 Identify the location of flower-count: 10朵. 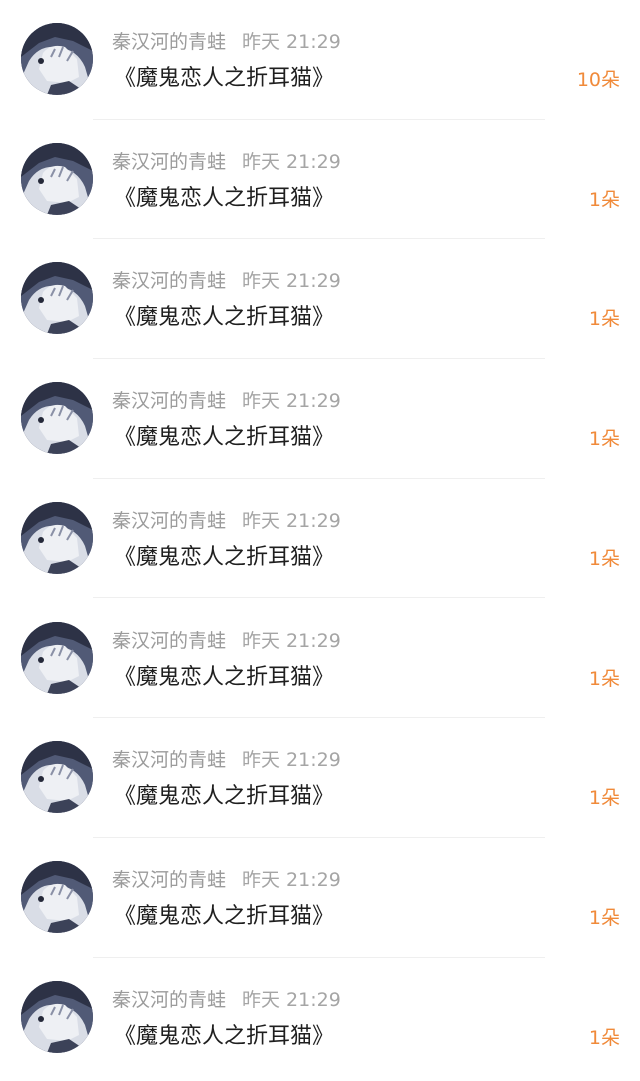
(598, 80).